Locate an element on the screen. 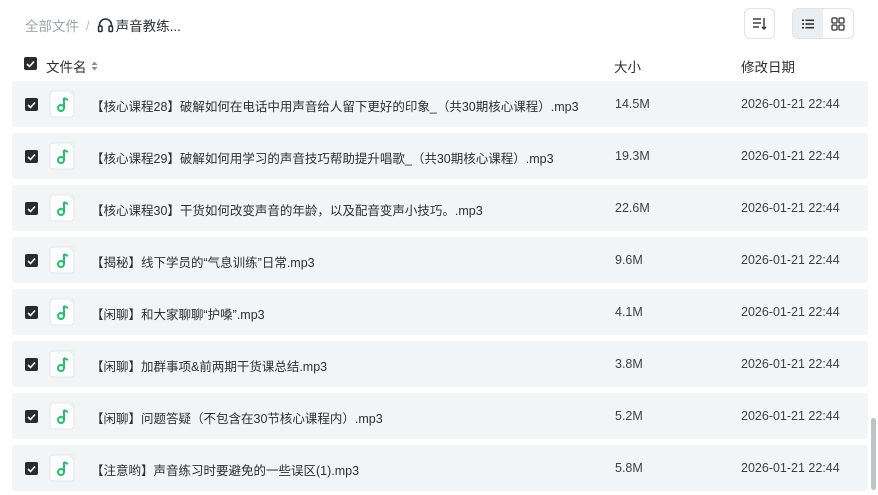  file-size: 5.2M is located at coordinates (629, 416).